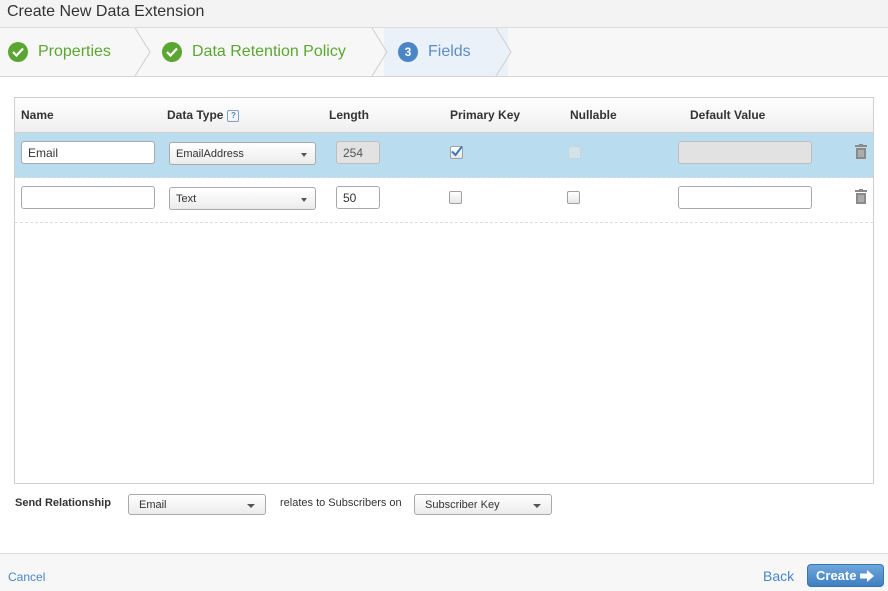  Describe the element at coordinates (444, 155) in the screenshot. I see `table-row: Email EmailAddress 254` at that location.